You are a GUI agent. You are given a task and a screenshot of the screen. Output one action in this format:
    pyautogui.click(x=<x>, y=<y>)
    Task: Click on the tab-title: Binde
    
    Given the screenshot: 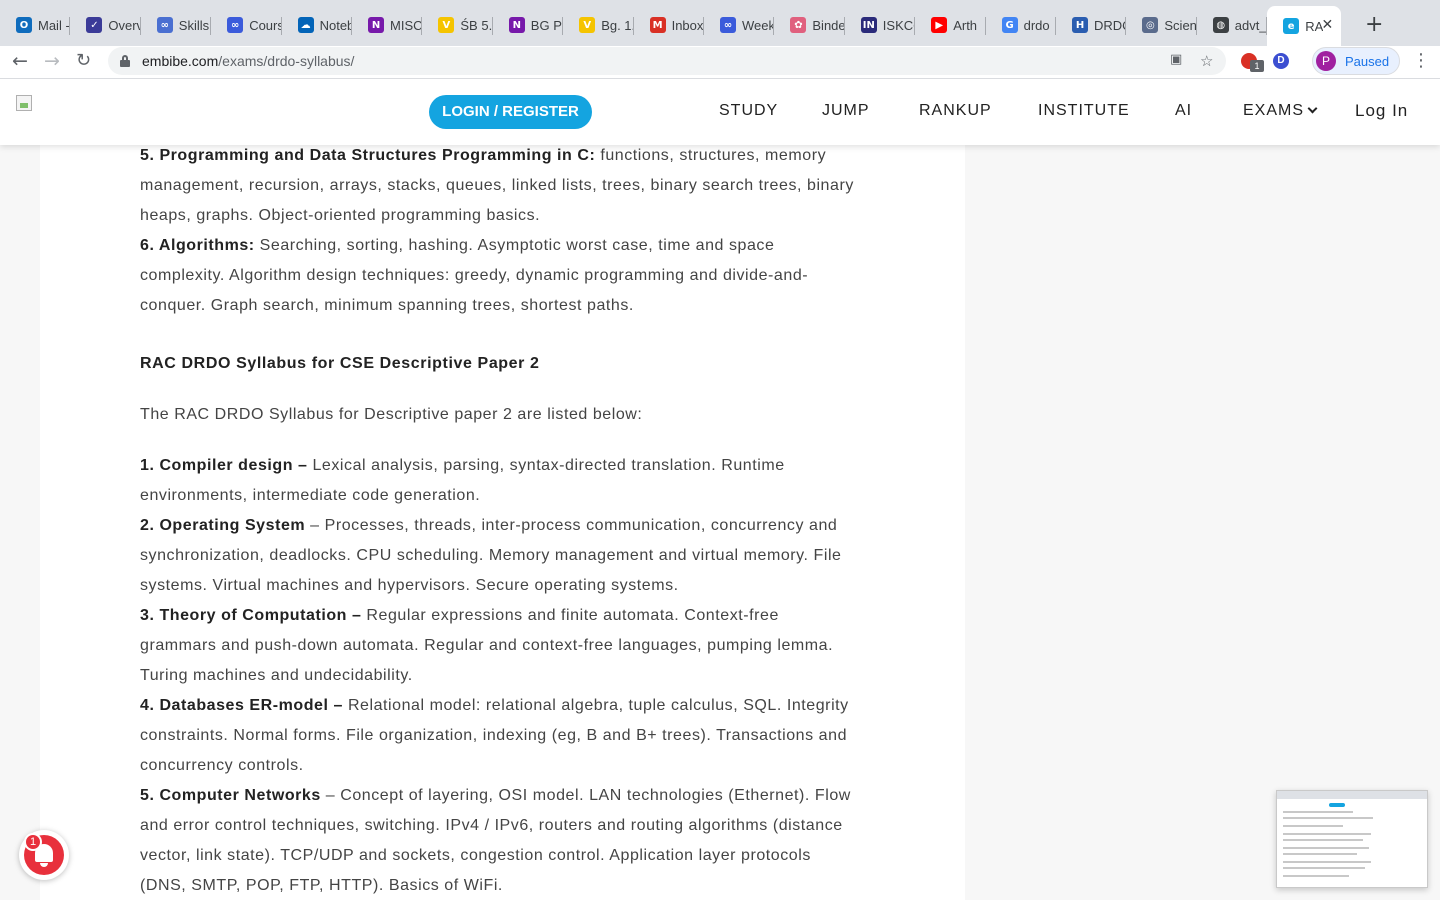 What is the action you would take?
    pyautogui.click(x=828, y=25)
    